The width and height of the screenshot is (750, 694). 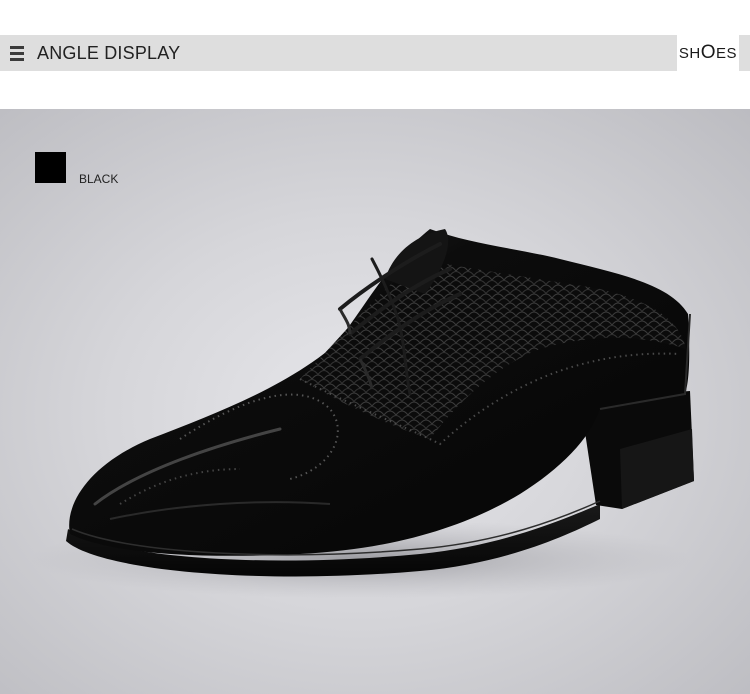 I want to click on brand-label: SH O ES, so click(x=708, y=53).